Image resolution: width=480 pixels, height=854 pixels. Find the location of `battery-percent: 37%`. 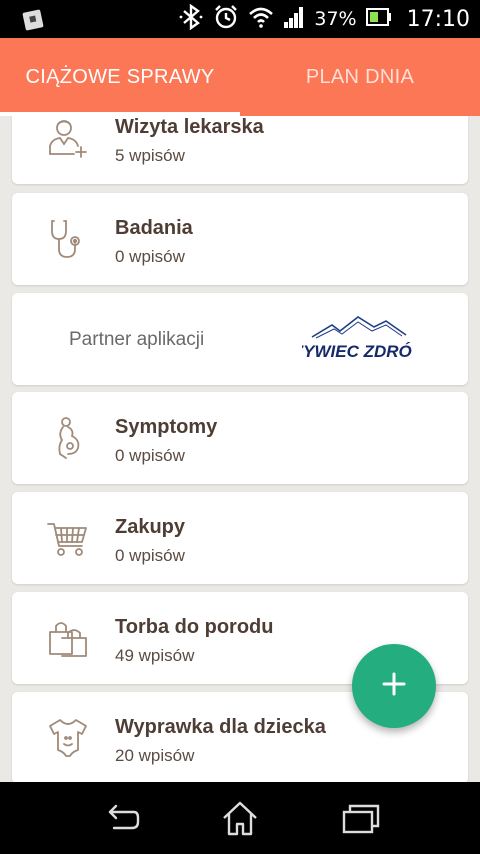

battery-percent: 37% is located at coordinates (335, 19).